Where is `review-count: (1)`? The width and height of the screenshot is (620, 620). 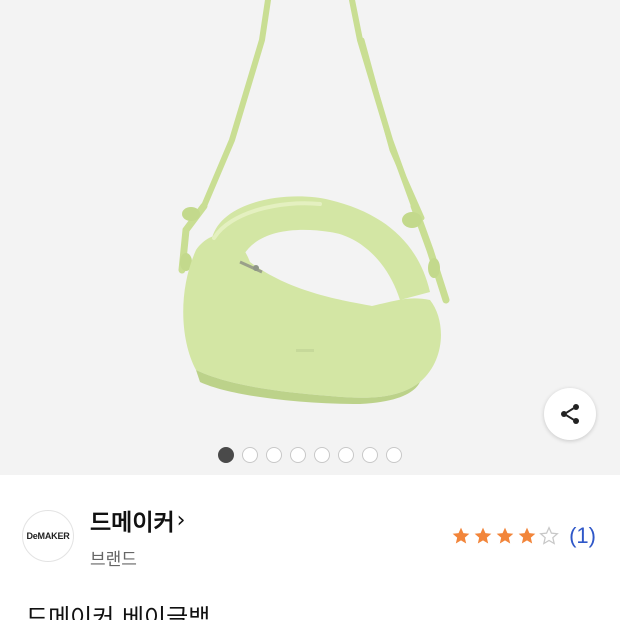 review-count: (1) is located at coordinates (582, 536).